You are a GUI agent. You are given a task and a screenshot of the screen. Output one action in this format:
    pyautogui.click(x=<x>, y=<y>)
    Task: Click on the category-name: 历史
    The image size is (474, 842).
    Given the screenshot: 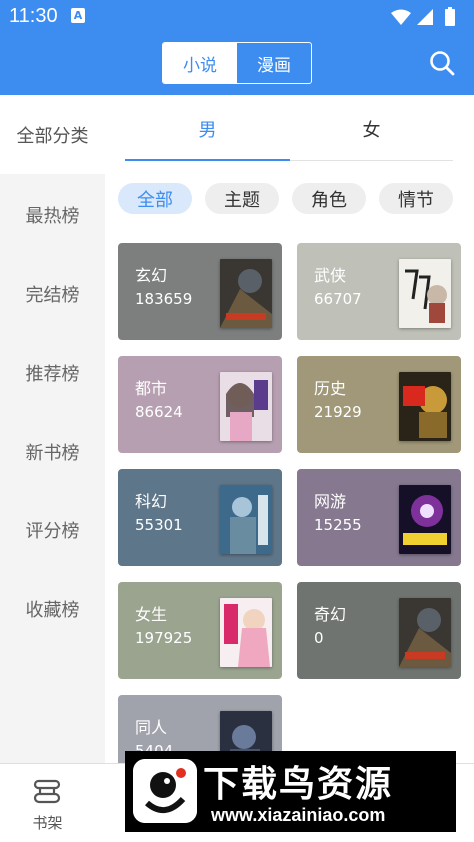 What is the action you would take?
    pyautogui.click(x=330, y=388)
    